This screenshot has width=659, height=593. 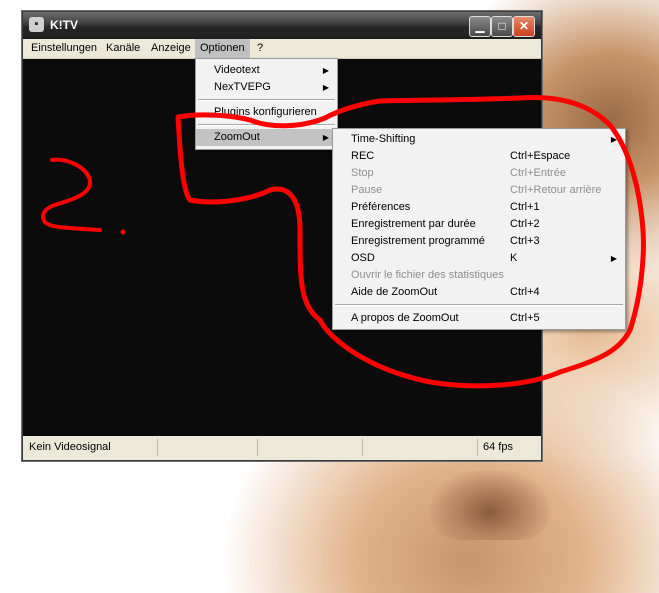 I want to click on annotation-numeral-two, so click(x=71, y=194).